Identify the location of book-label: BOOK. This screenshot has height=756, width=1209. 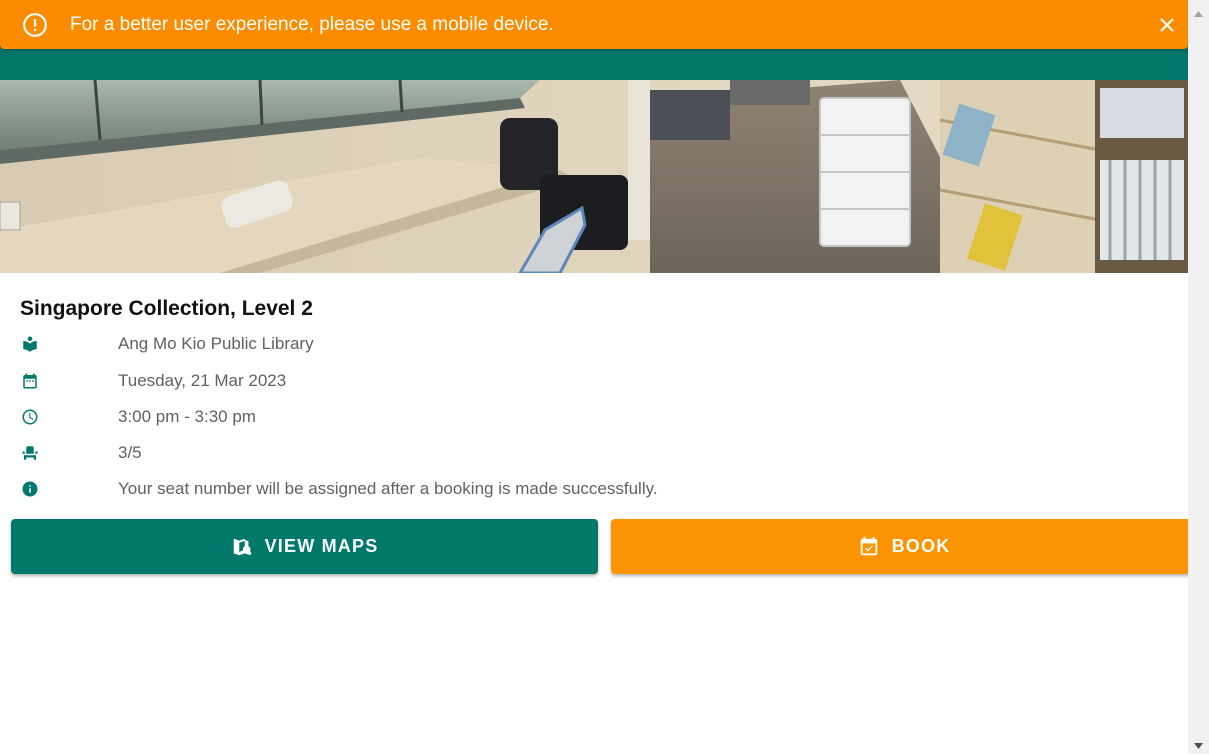
(921, 546).